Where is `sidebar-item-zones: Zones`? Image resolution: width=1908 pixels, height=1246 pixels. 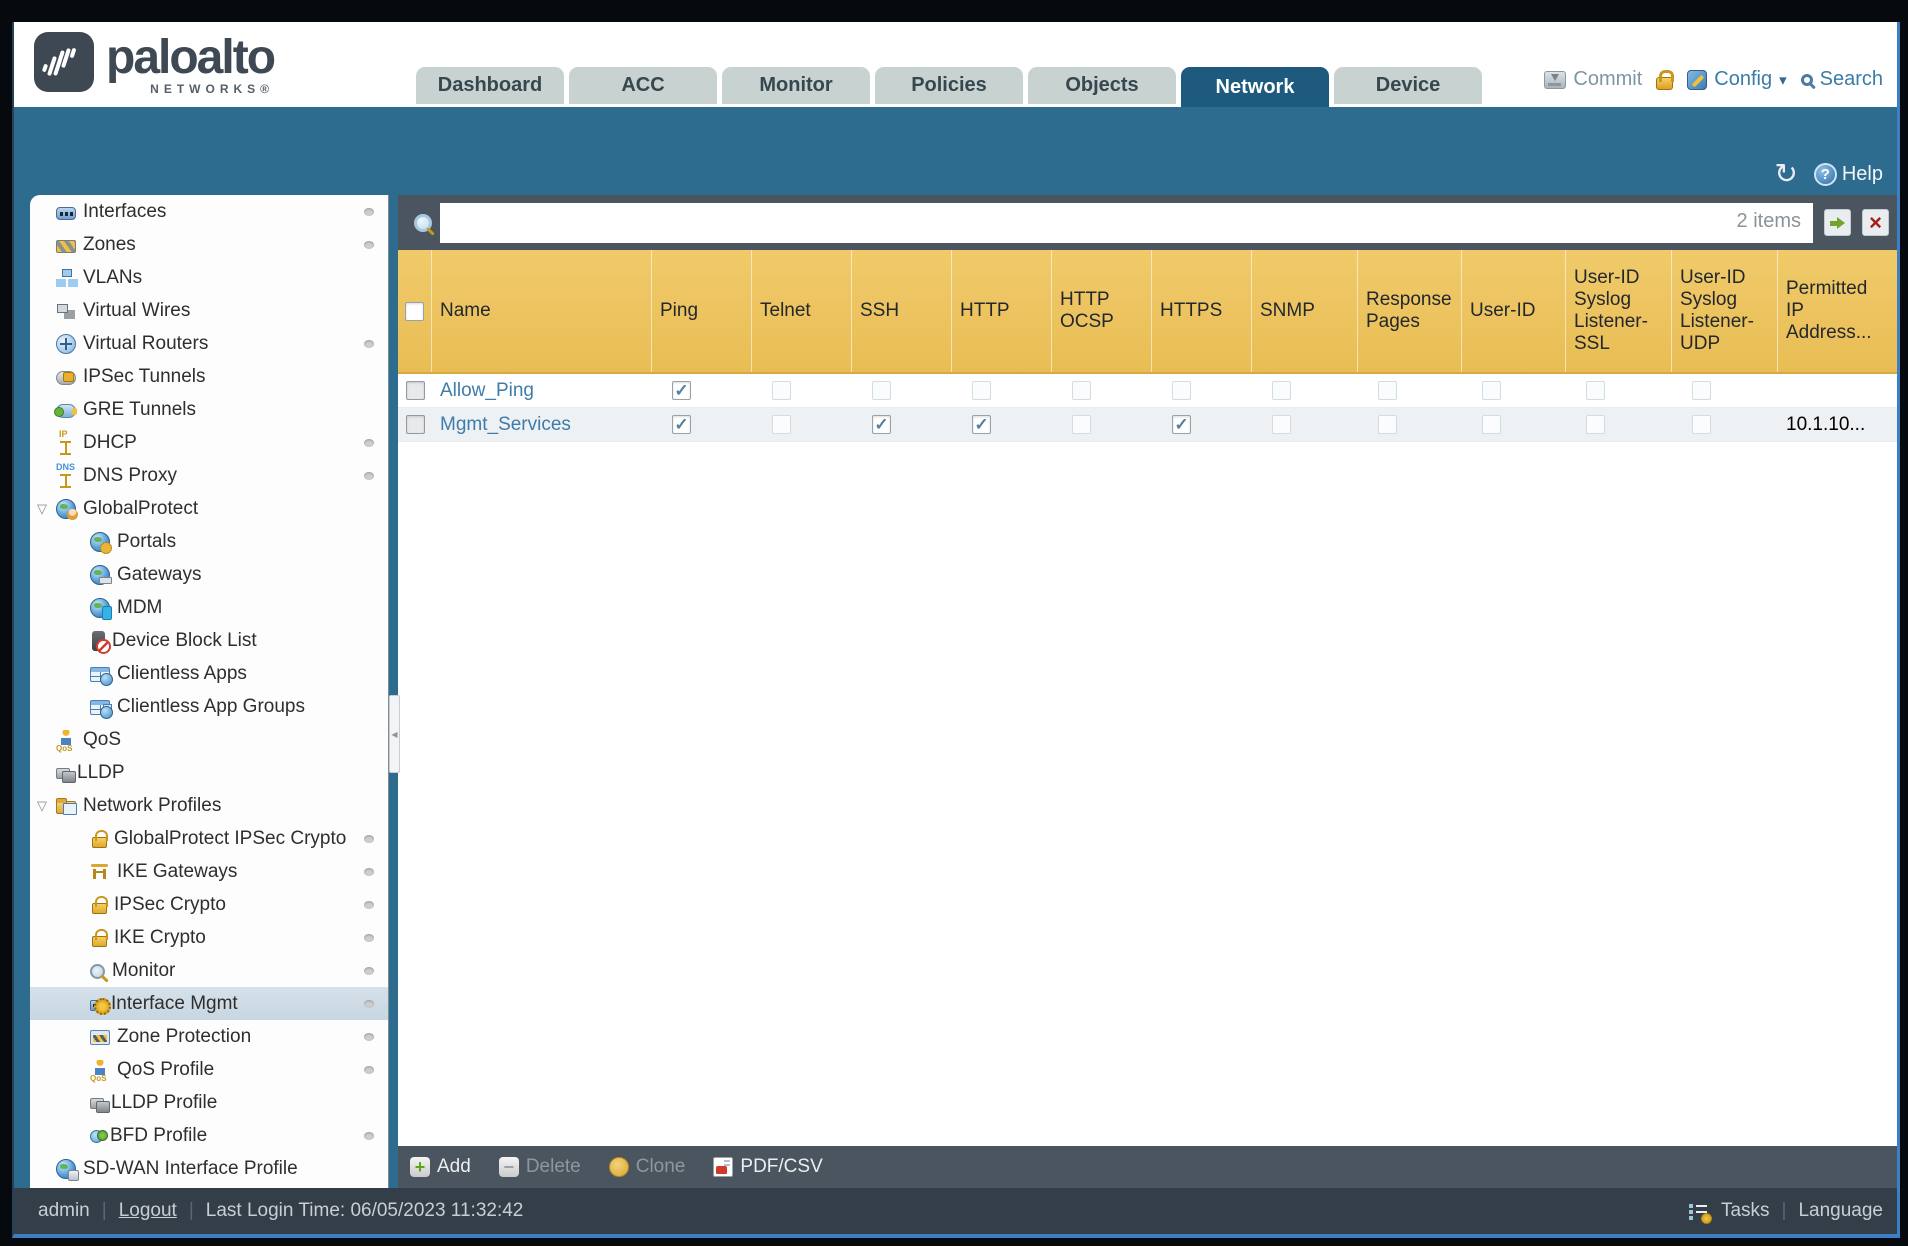
sidebar-item-zones: Zones is located at coordinates (209, 244).